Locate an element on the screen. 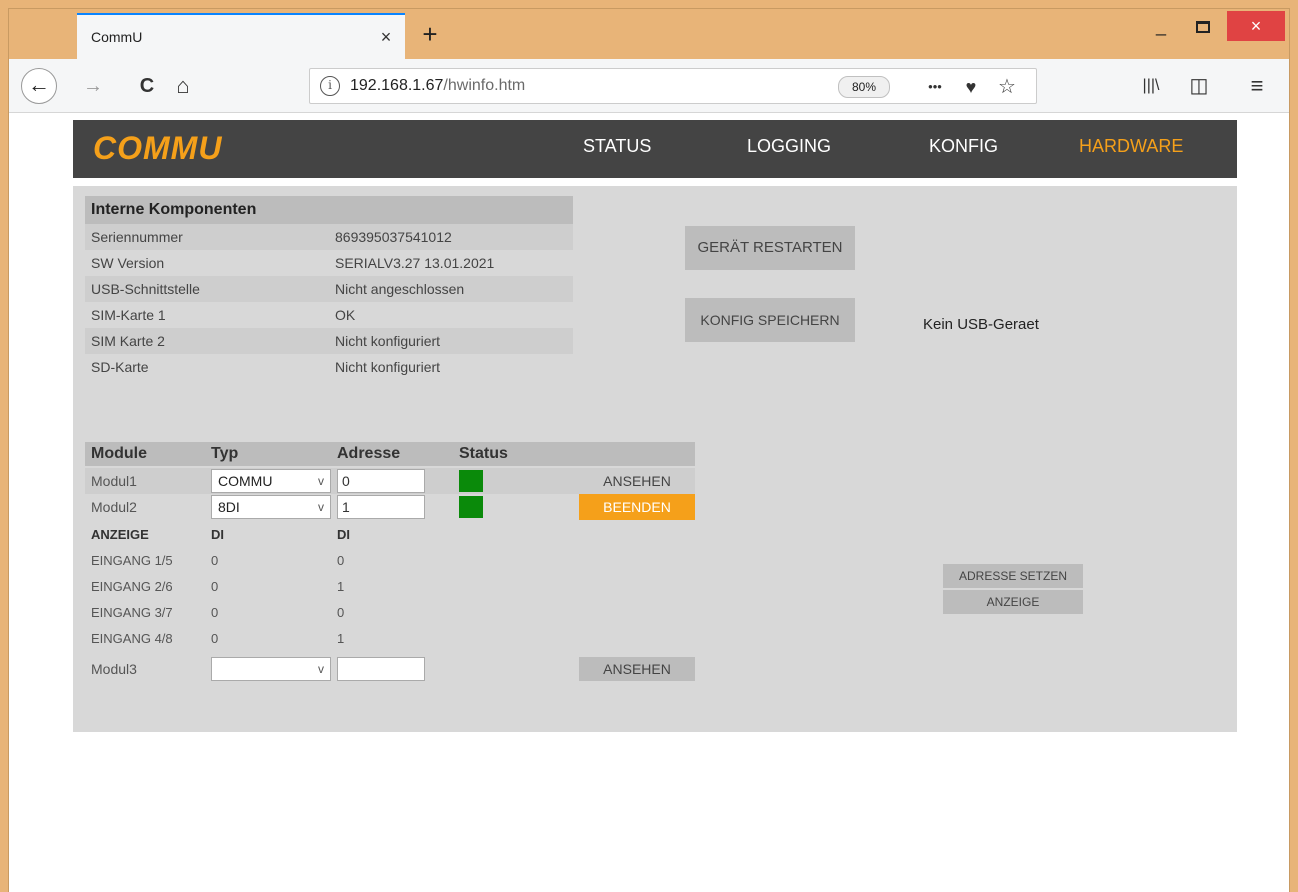 The width and height of the screenshot is (1298, 892). anzeige-row: EINGANG 4/8 0 1 is located at coordinates (285, 639).